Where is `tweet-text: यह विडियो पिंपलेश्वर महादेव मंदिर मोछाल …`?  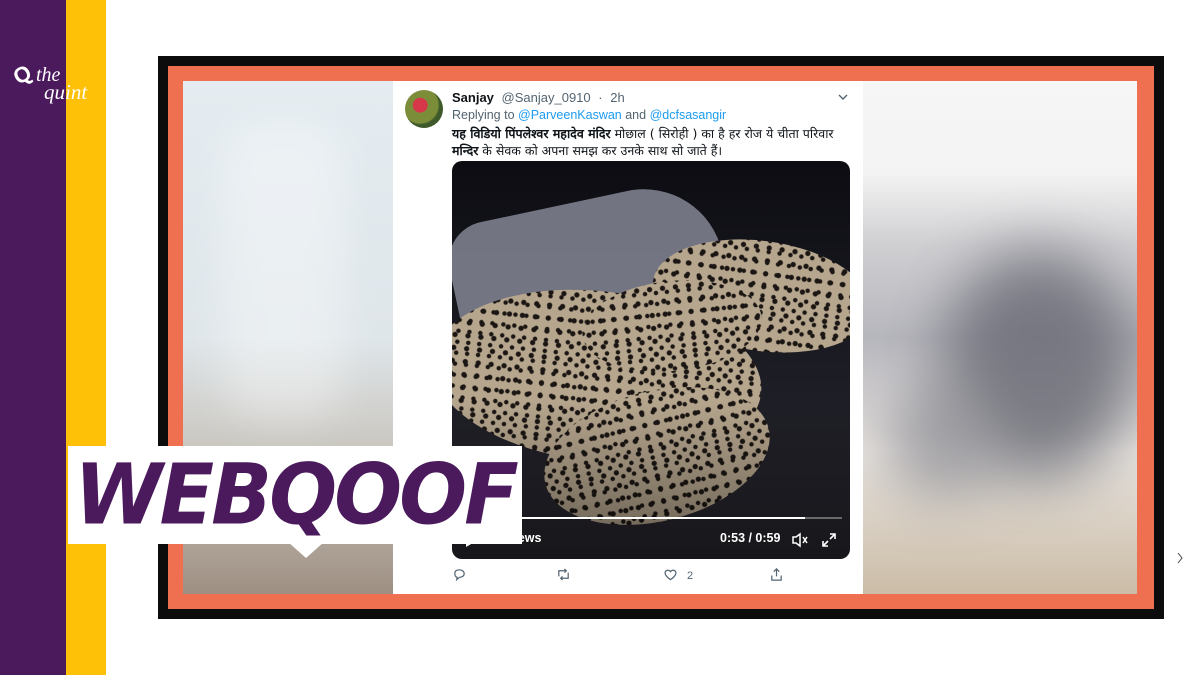 tweet-text: यह विडियो पिंपलेश्वर महादेव मंदिर मोछाल … is located at coordinates (652, 142).